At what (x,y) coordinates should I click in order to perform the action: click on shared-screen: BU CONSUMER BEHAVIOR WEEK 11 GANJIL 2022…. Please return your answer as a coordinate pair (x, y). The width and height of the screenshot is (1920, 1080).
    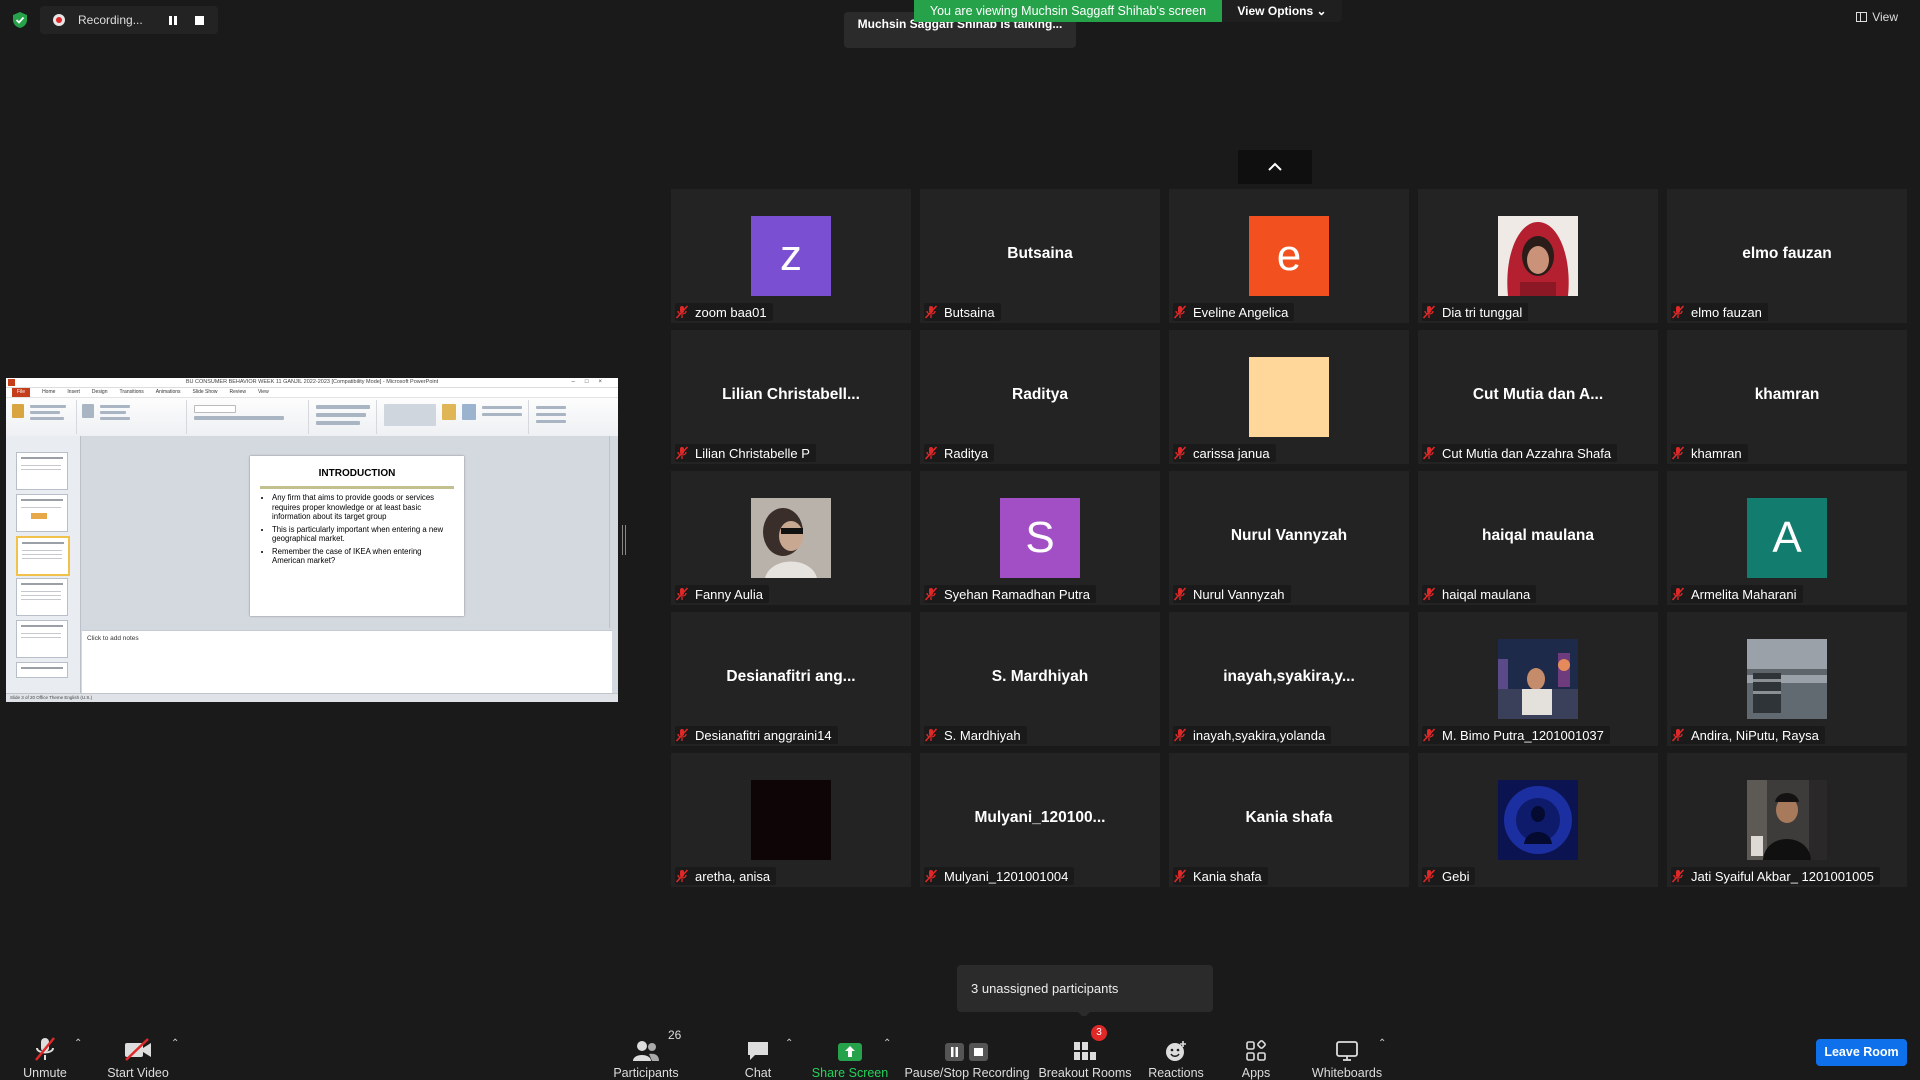
    Looking at the image, I should click on (312, 540).